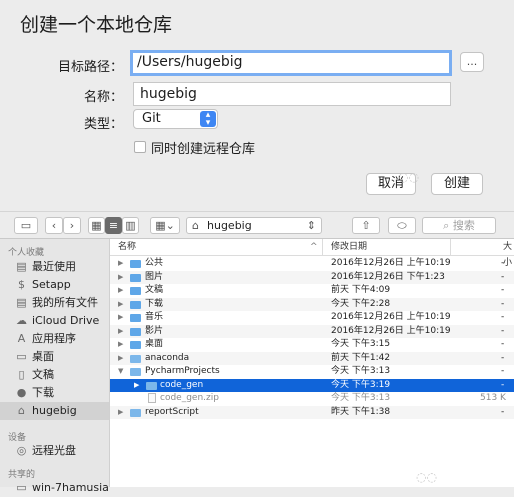 This screenshot has height=497, width=514. I want to click on disclosure-open-icon: ▼, so click(120, 371).